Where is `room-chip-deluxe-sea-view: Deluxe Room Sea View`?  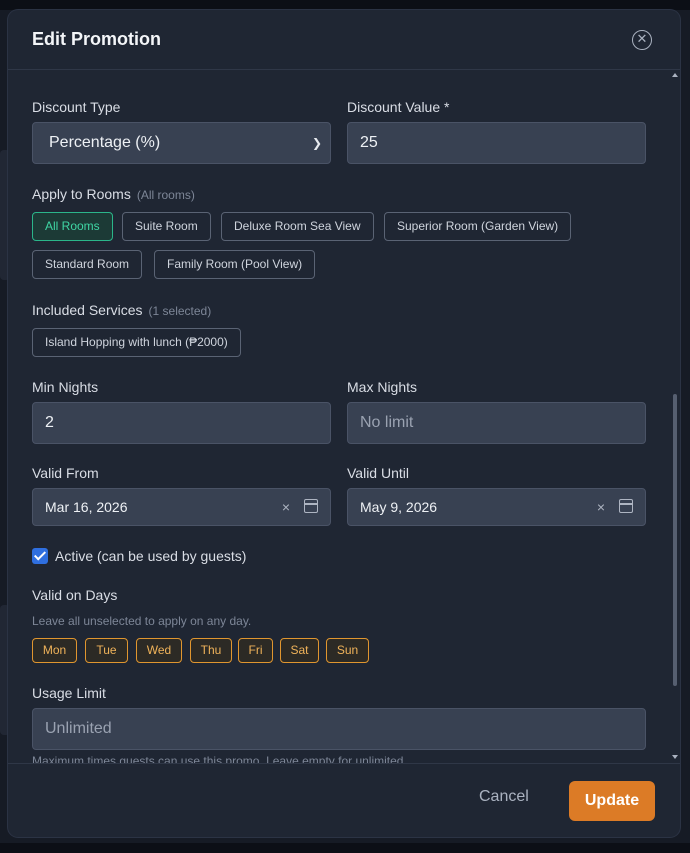 room-chip-deluxe-sea-view: Deluxe Room Sea View is located at coordinates (297, 226).